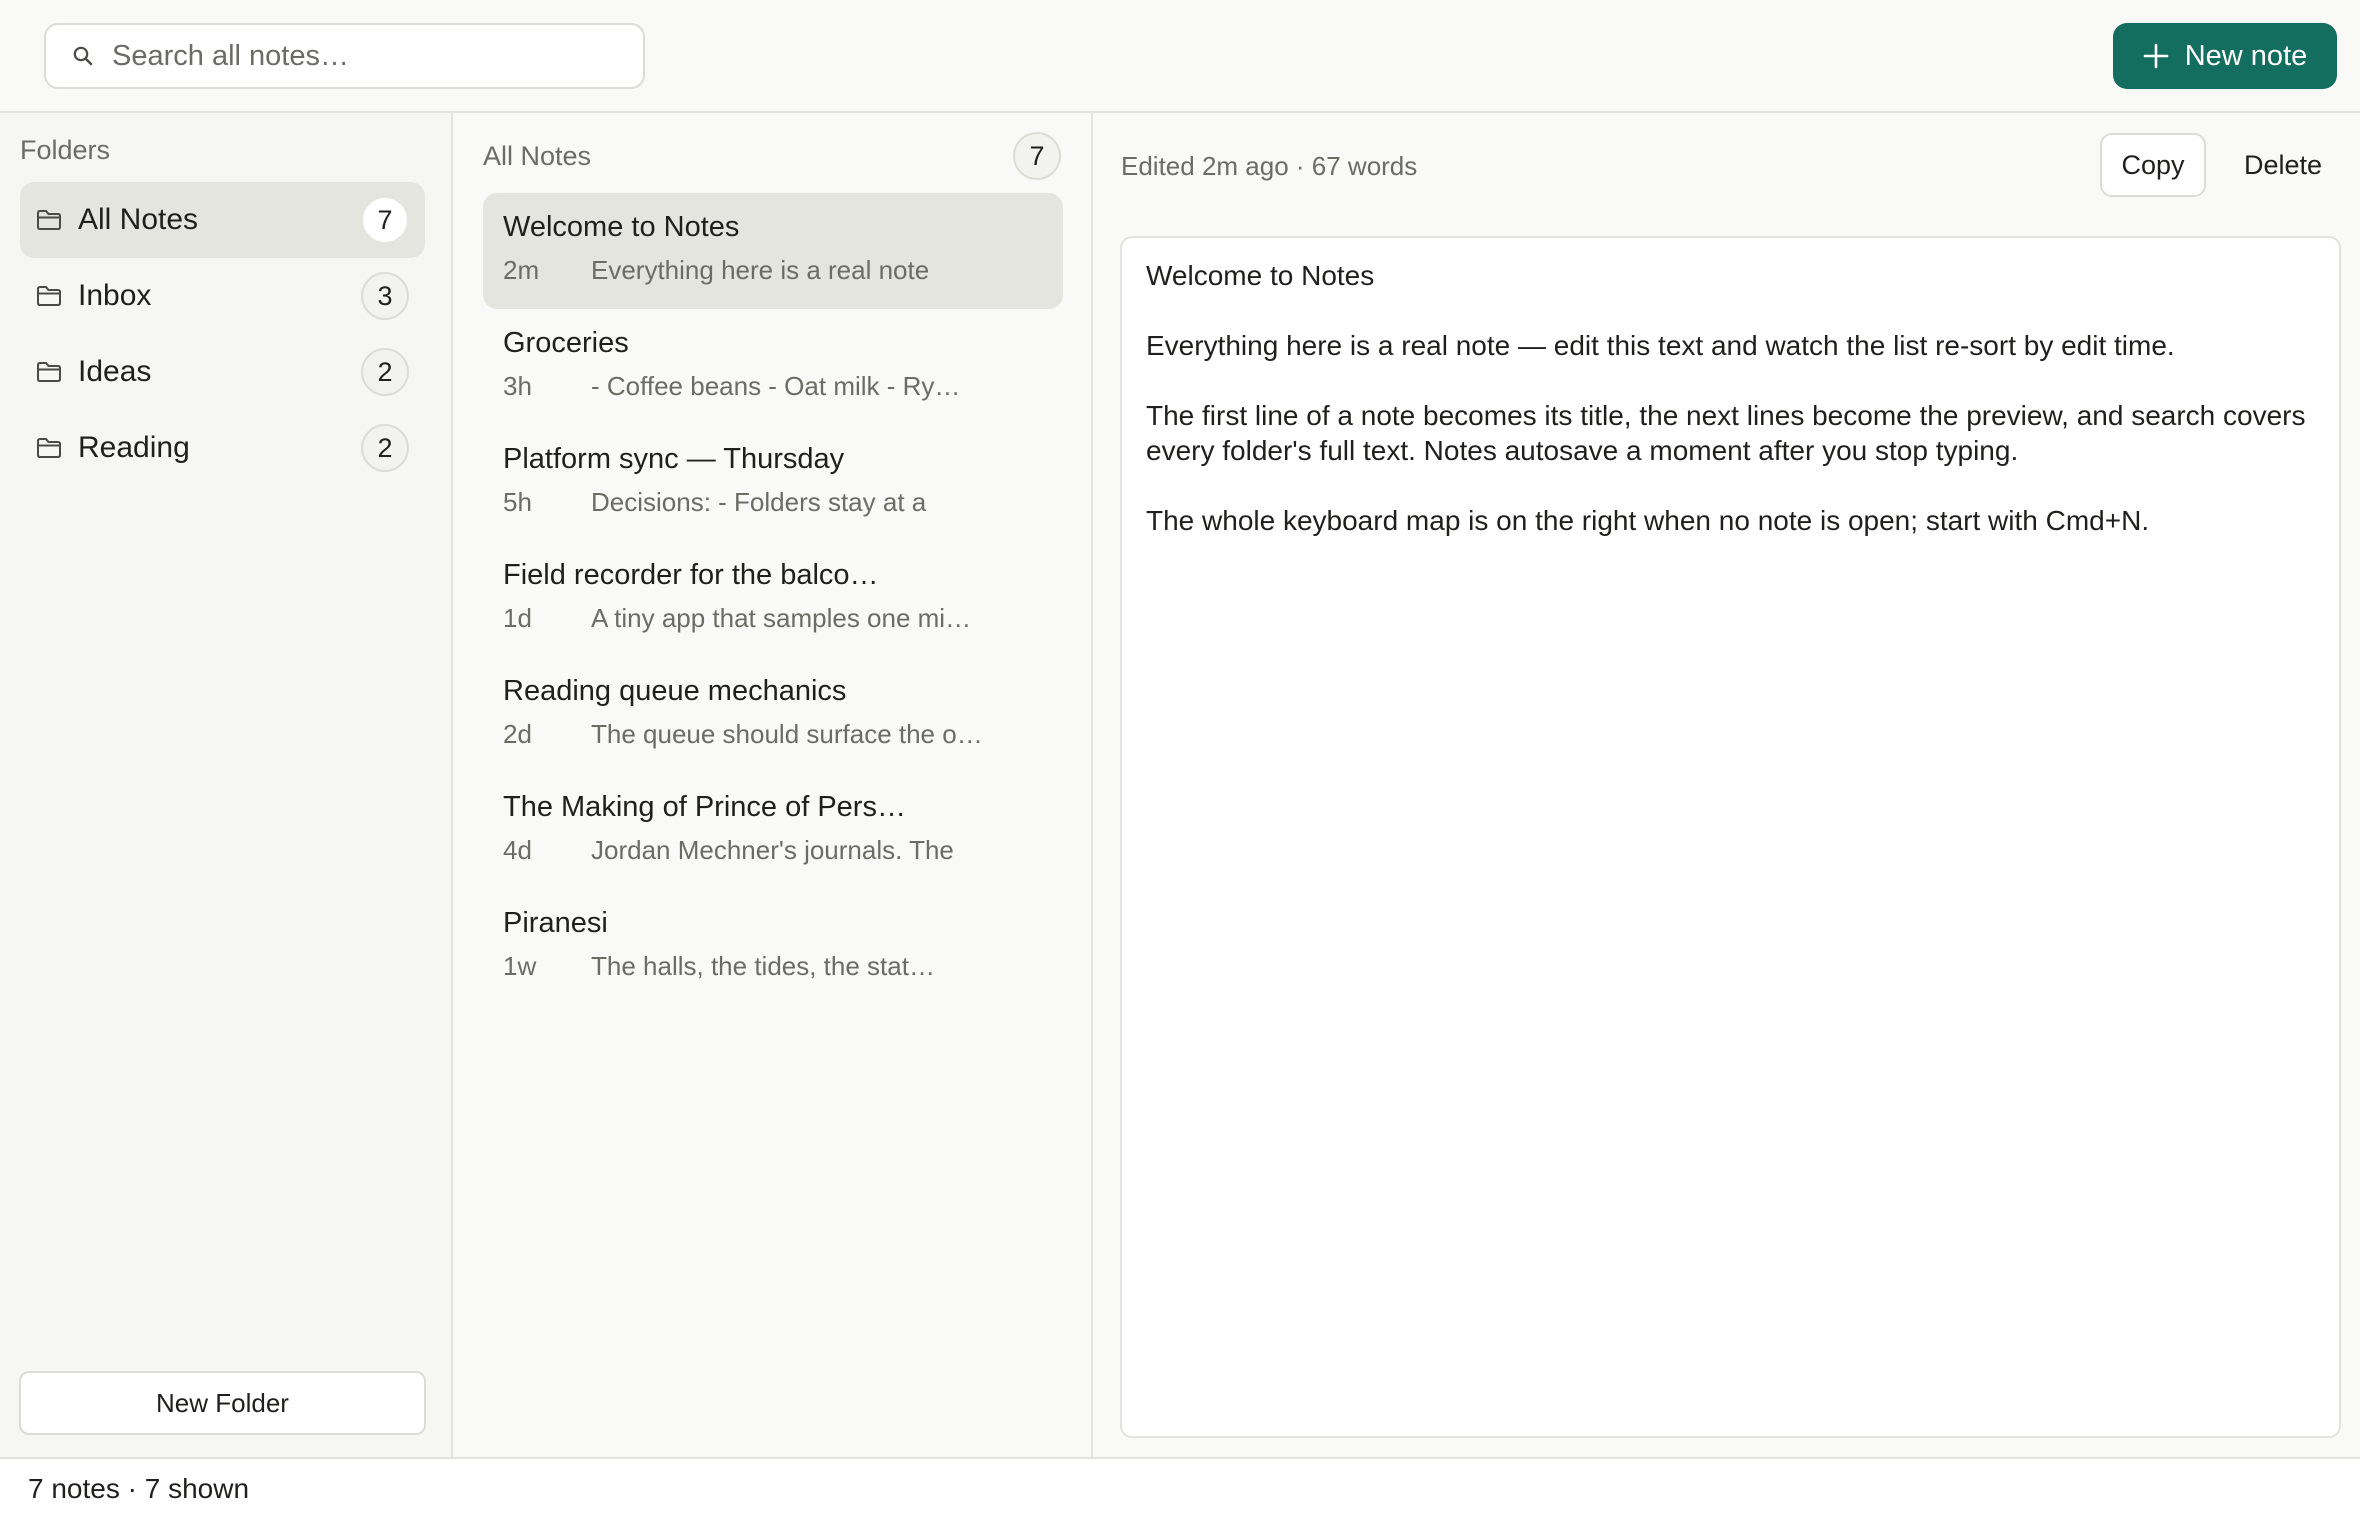 This screenshot has width=2360, height=1520. I want to click on delete-button: Delete, so click(2283, 165).